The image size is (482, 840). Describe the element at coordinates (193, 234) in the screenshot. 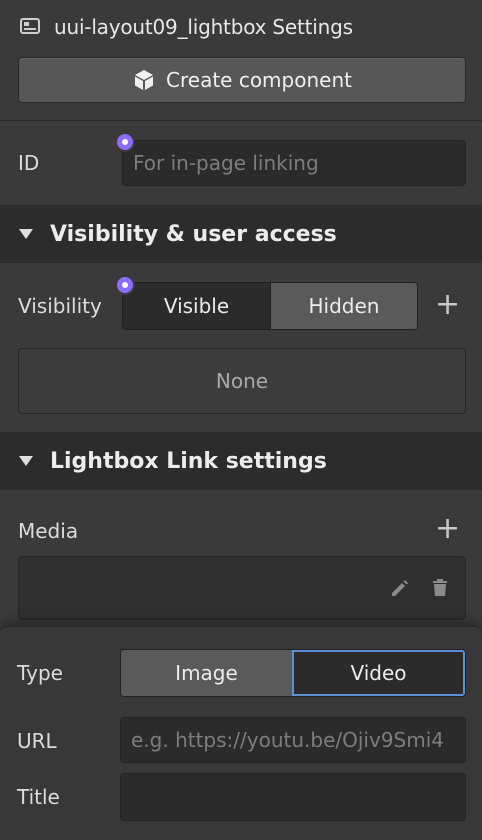

I see `section-visibility-title: Visibility & user access` at that location.